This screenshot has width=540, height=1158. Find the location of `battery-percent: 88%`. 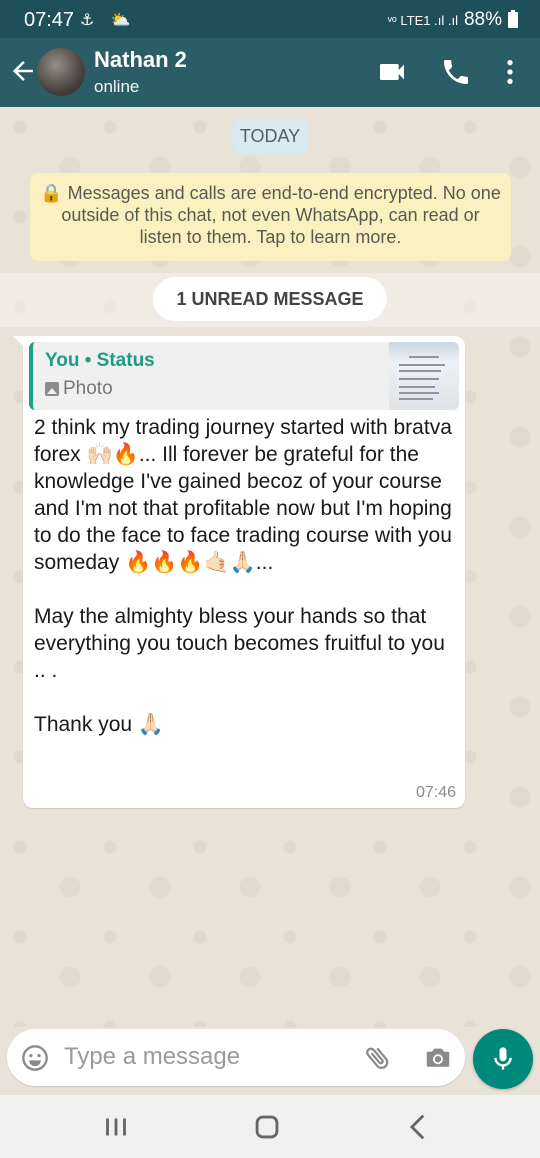

battery-percent: 88% is located at coordinates (482, 19).